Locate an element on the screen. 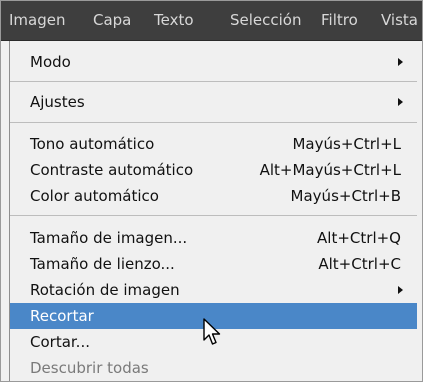  menu-imagen: Imagen is located at coordinates (37, 21).